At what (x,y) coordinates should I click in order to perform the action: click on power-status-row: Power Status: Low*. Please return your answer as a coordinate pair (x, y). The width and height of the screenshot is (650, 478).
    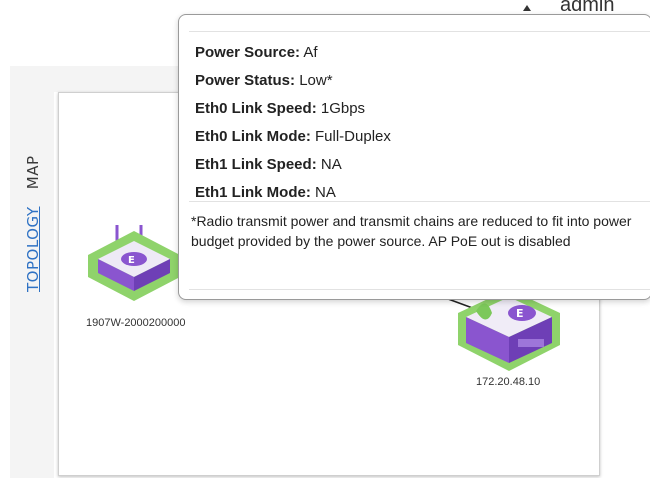
    Looking at the image, I should click on (293, 81).